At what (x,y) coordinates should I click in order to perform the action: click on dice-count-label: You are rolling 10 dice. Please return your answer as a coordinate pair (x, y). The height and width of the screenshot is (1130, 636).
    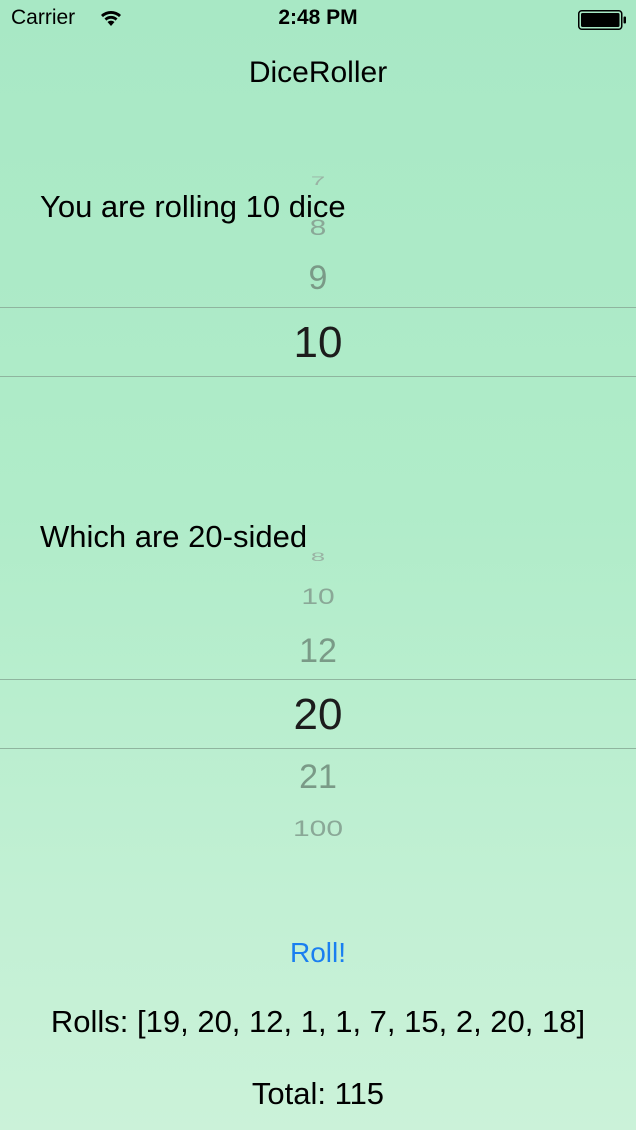
    Looking at the image, I should click on (193, 206).